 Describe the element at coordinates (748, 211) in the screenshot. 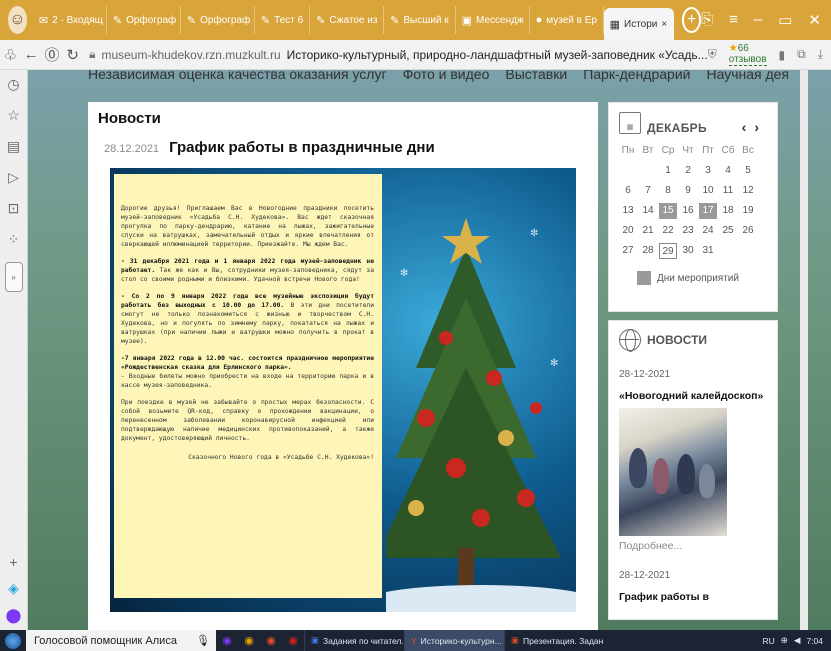

I see `calendar-day: 19` at that location.